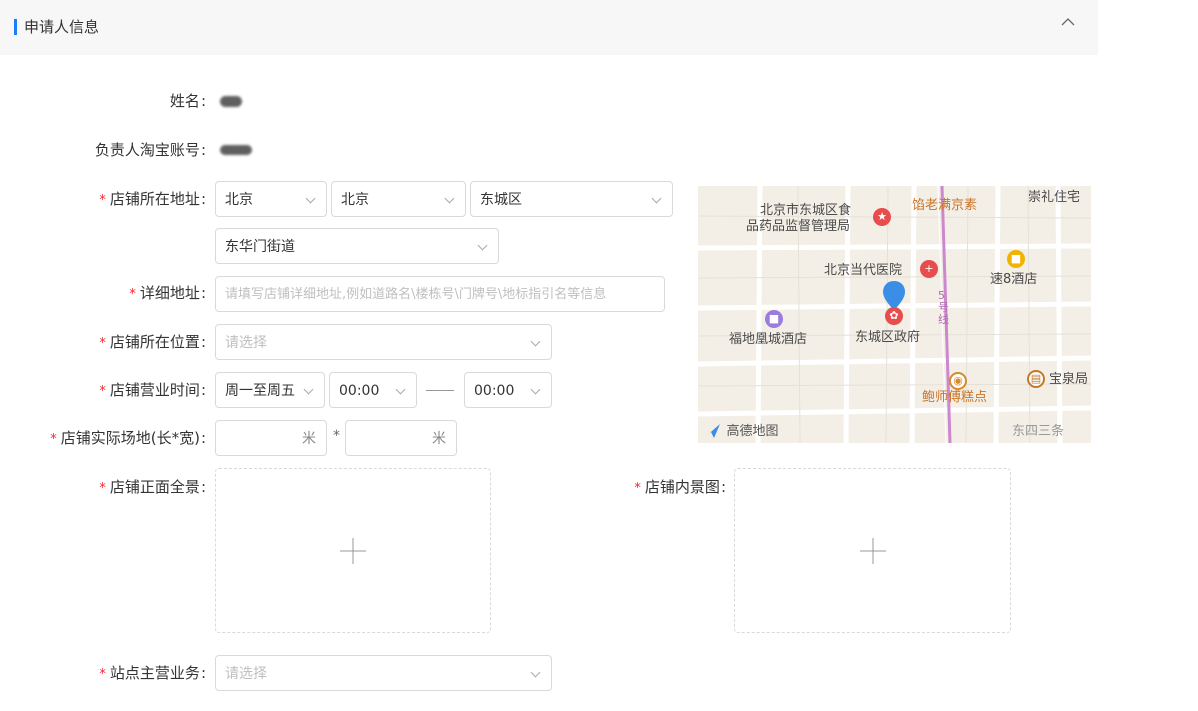  Describe the element at coordinates (943, 307) in the screenshot. I see `map-label-line5: 5号线` at that location.